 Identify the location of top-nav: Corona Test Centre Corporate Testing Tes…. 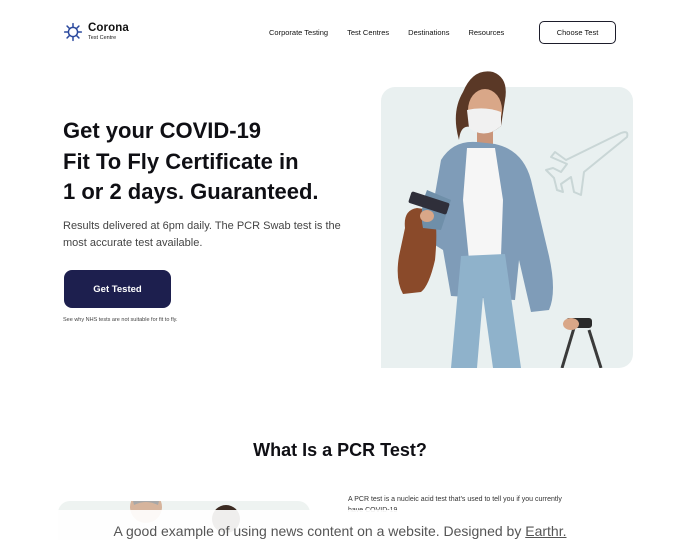
(340, 32).